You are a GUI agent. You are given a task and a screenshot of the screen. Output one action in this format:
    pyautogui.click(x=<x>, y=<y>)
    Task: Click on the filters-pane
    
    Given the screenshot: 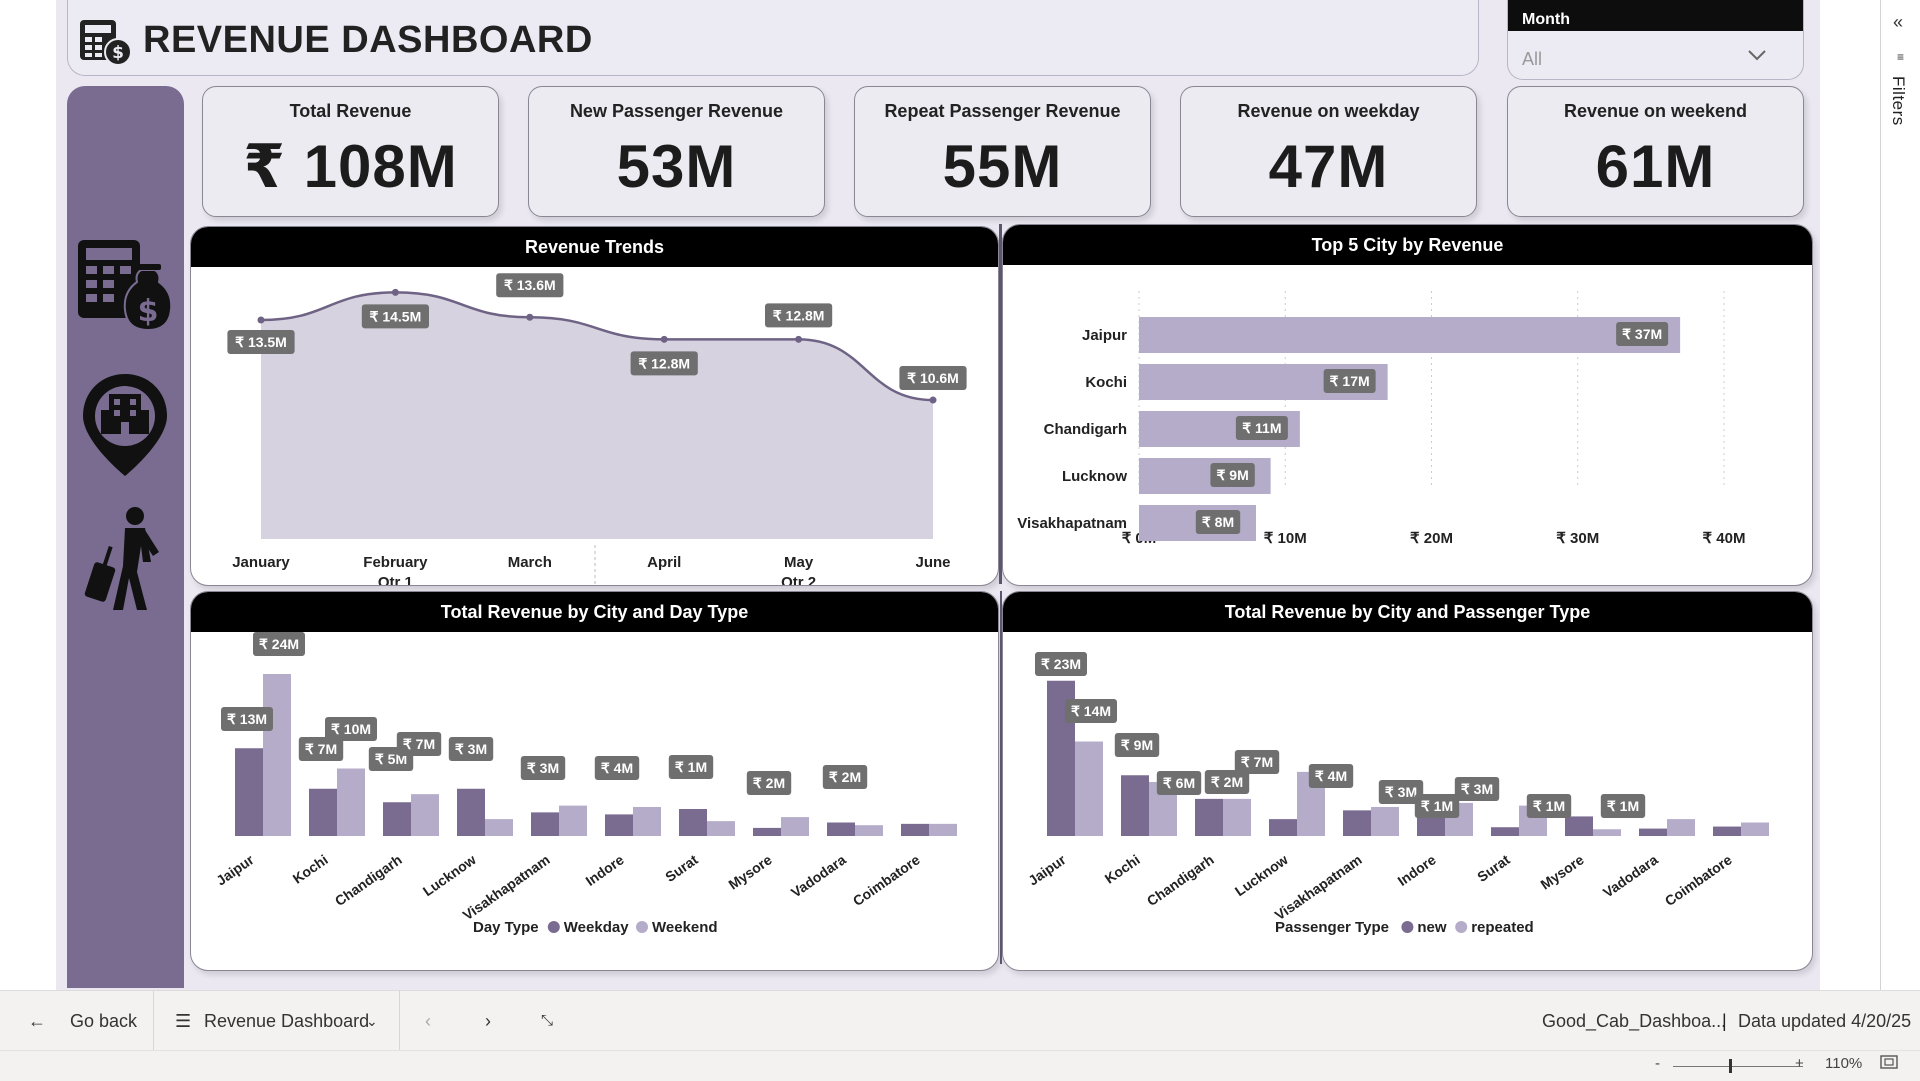 What is the action you would take?
    pyautogui.click(x=1900, y=495)
    